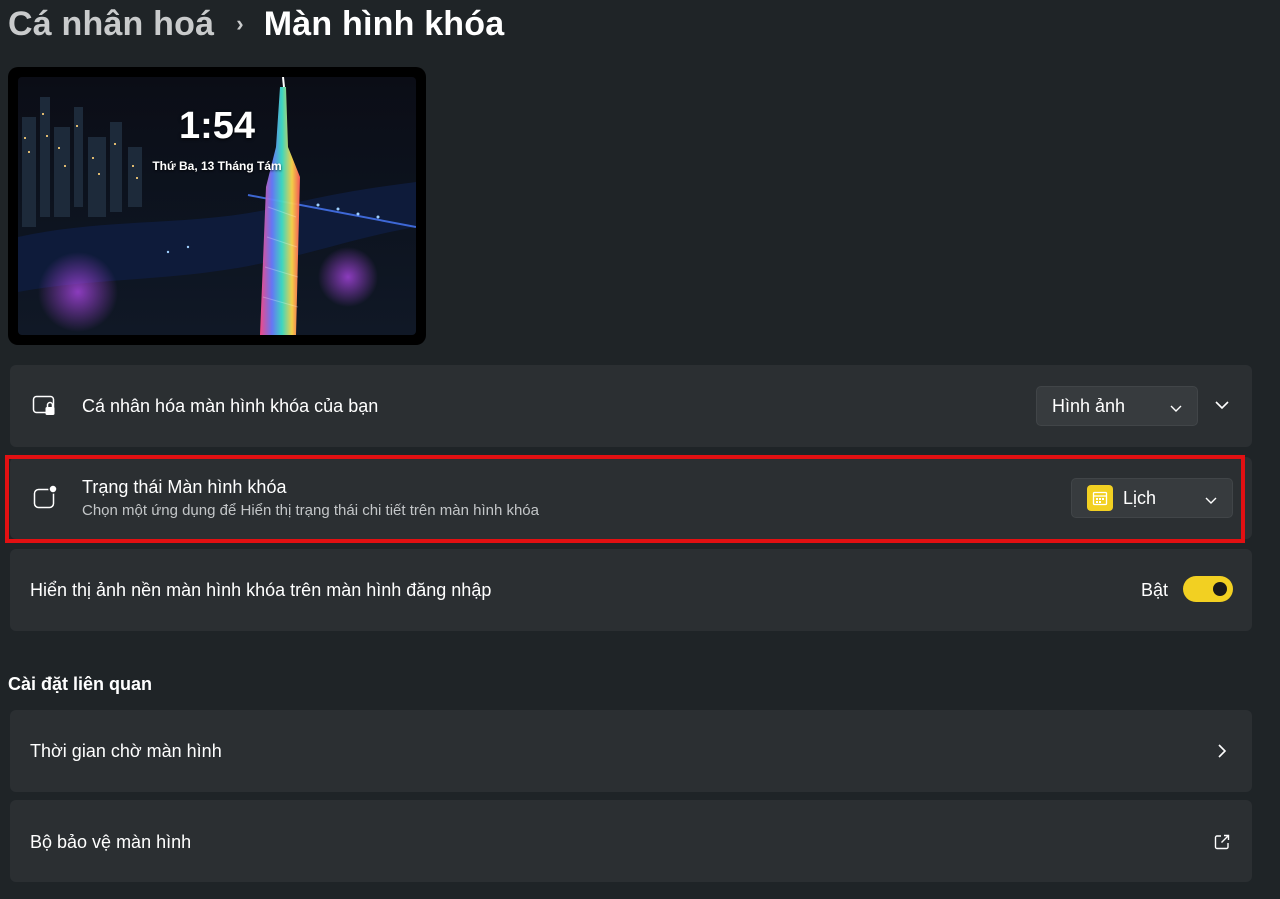  I want to click on toggle-knob, so click(1220, 589).